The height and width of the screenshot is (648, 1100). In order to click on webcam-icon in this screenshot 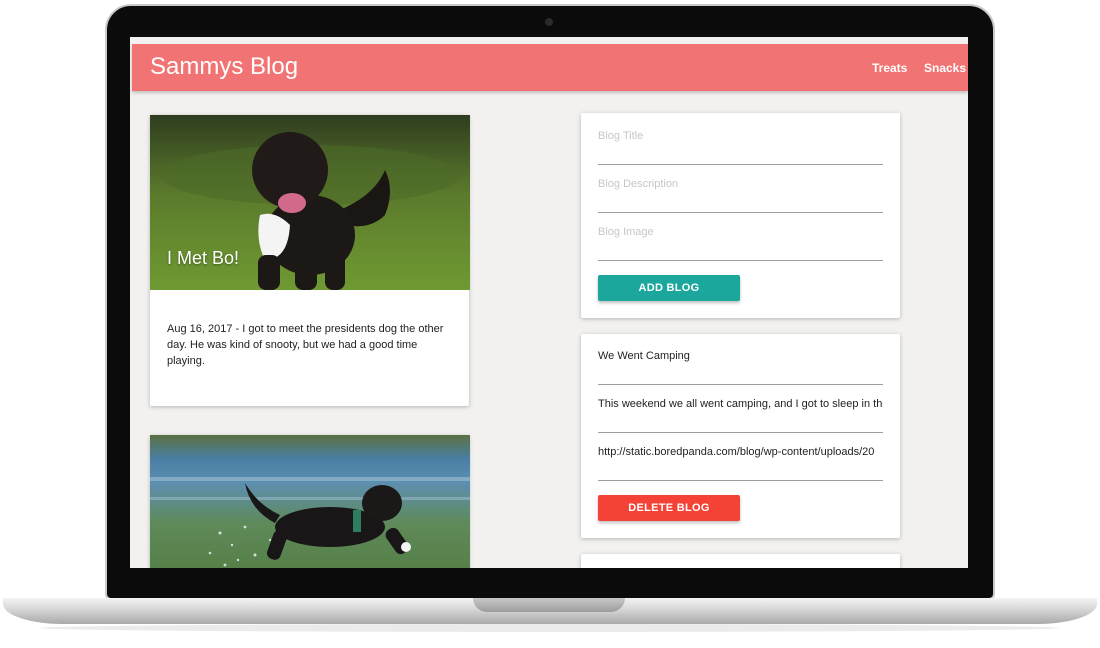, I will do `click(549, 22)`.